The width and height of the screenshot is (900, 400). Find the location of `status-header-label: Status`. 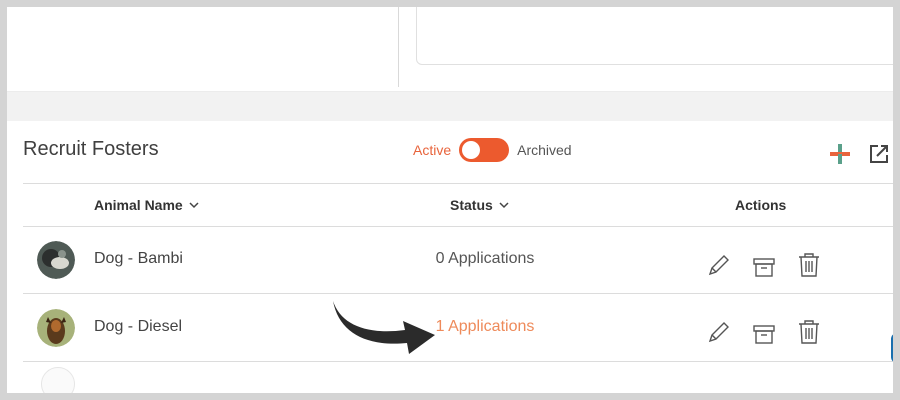

status-header-label: Status is located at coordinates (471, 205).